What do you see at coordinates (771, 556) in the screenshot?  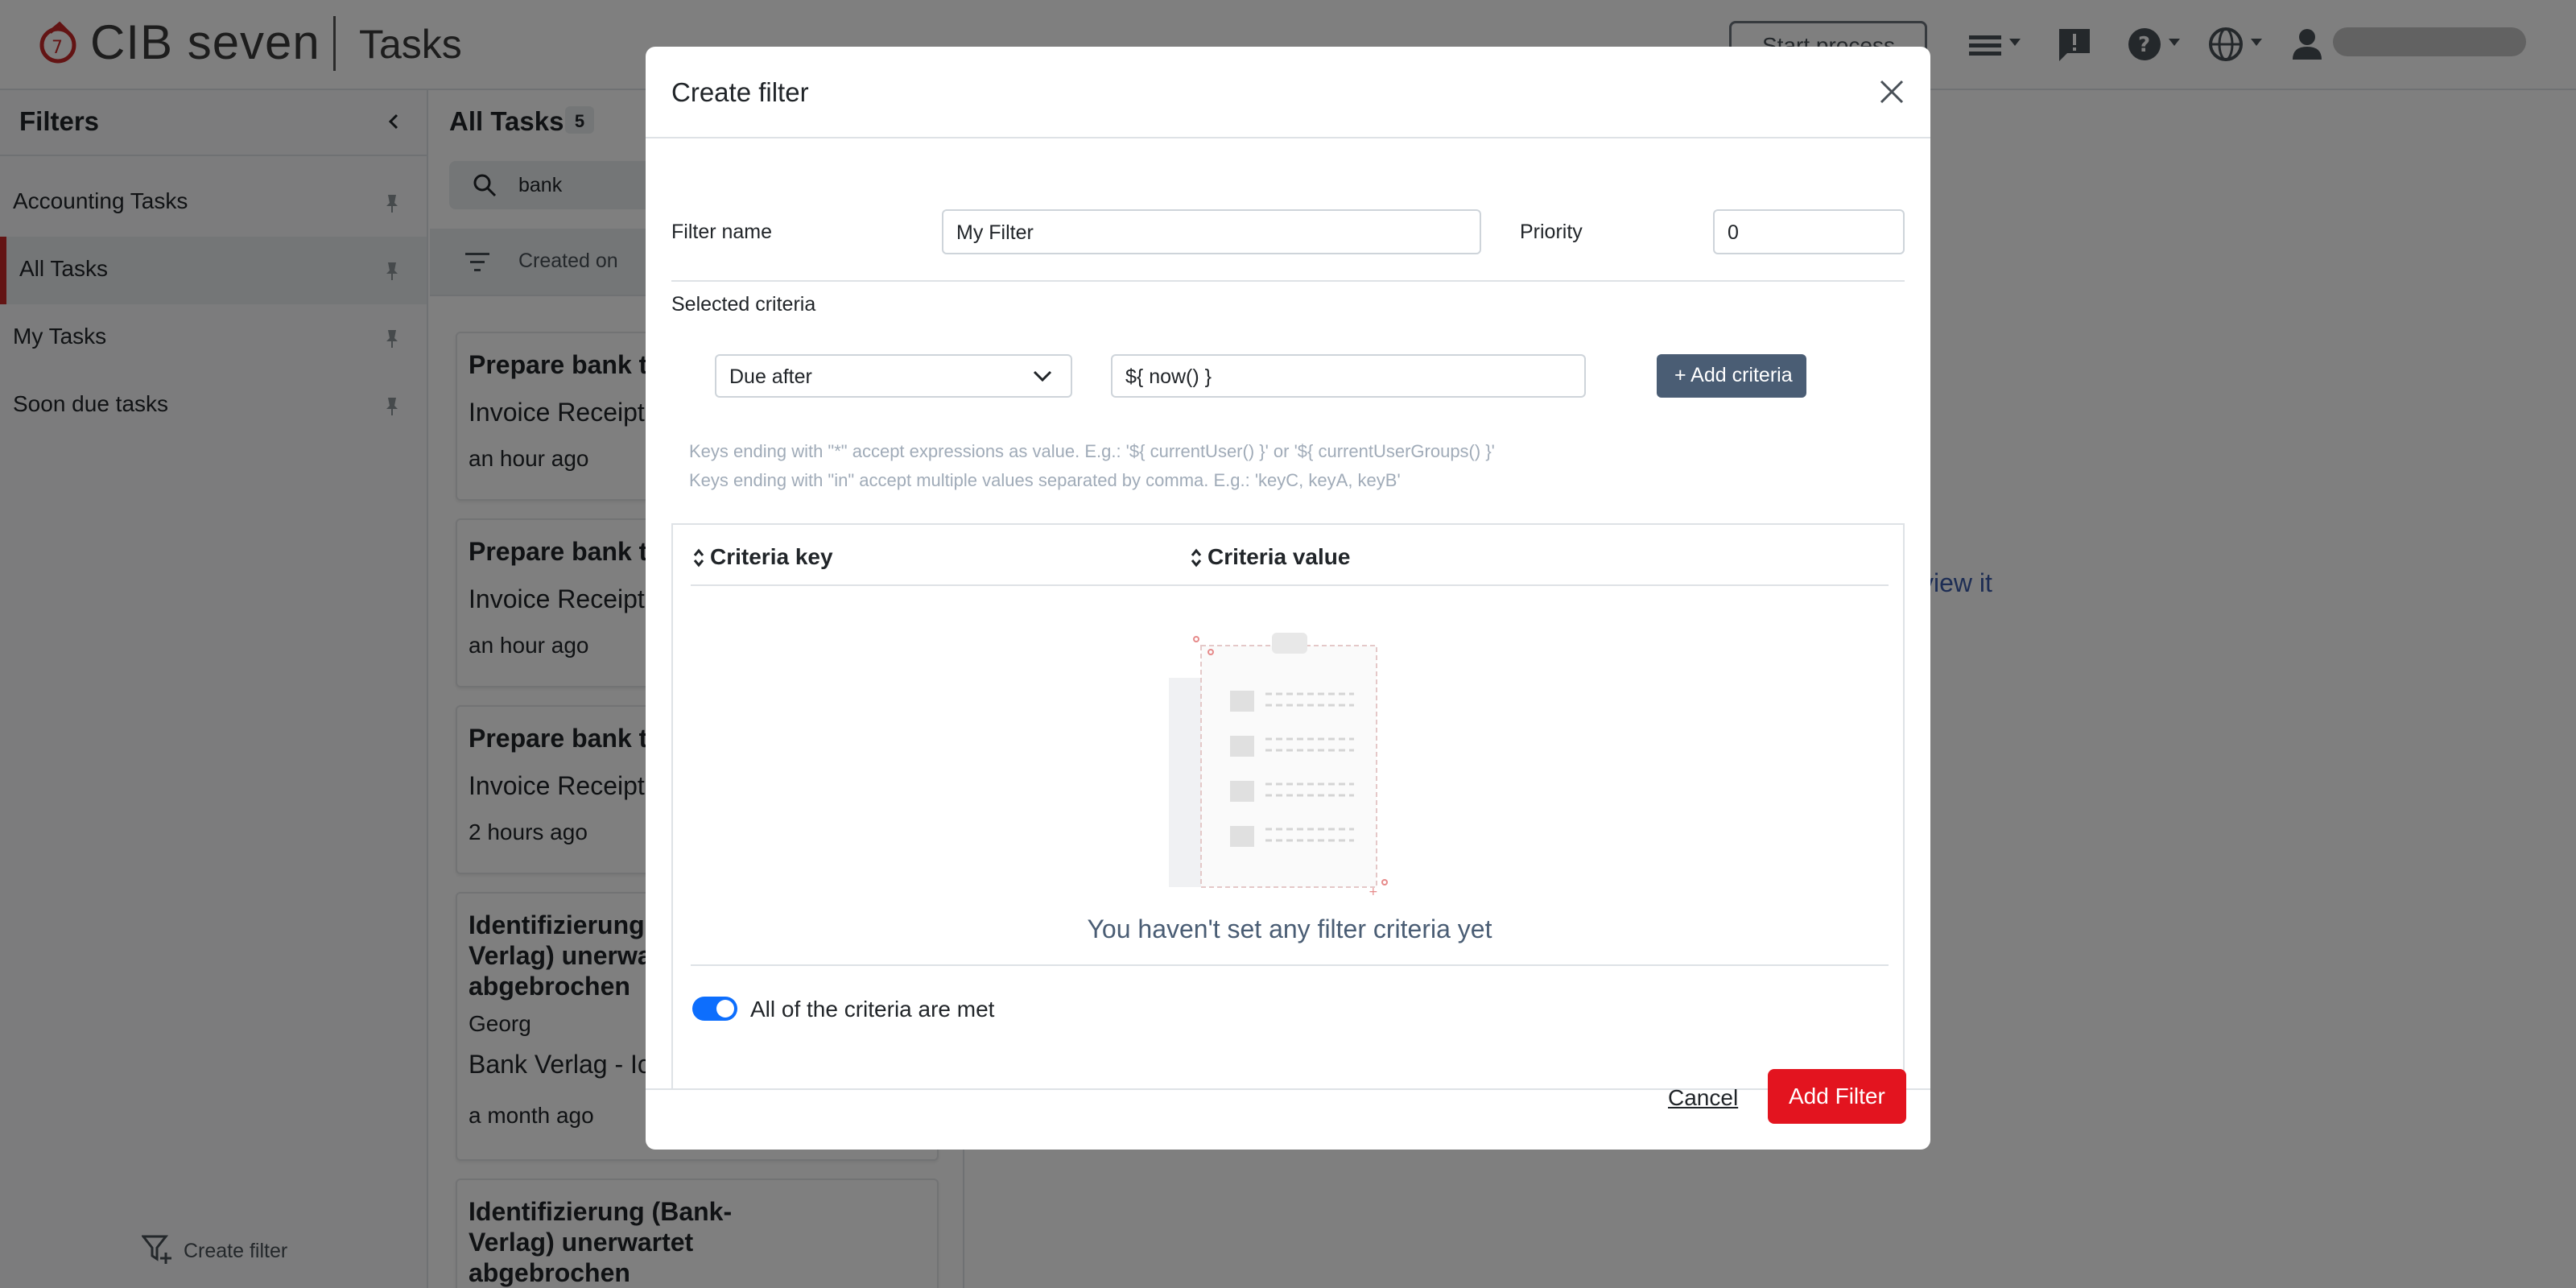 I see `column-label: Criteria key` at bounding box center [771, 556].